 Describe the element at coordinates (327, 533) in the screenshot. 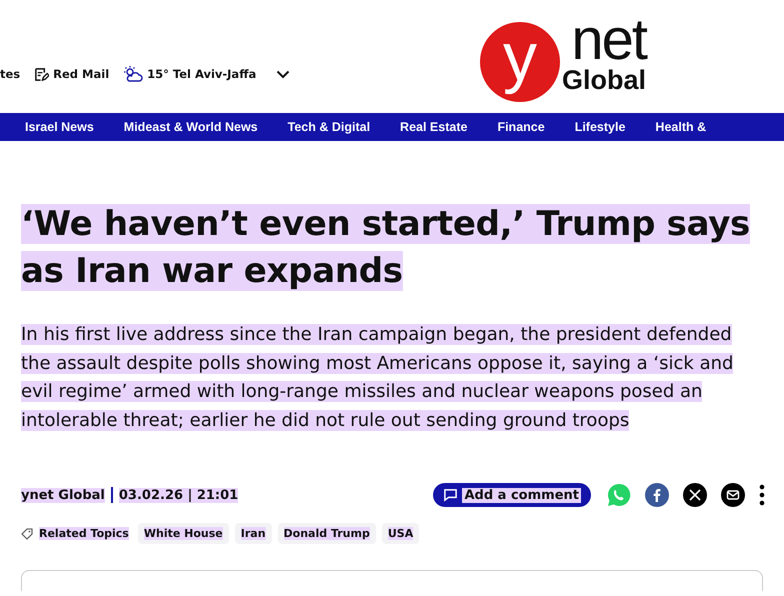

I see `topic-tag: Donald Trump` at that location.